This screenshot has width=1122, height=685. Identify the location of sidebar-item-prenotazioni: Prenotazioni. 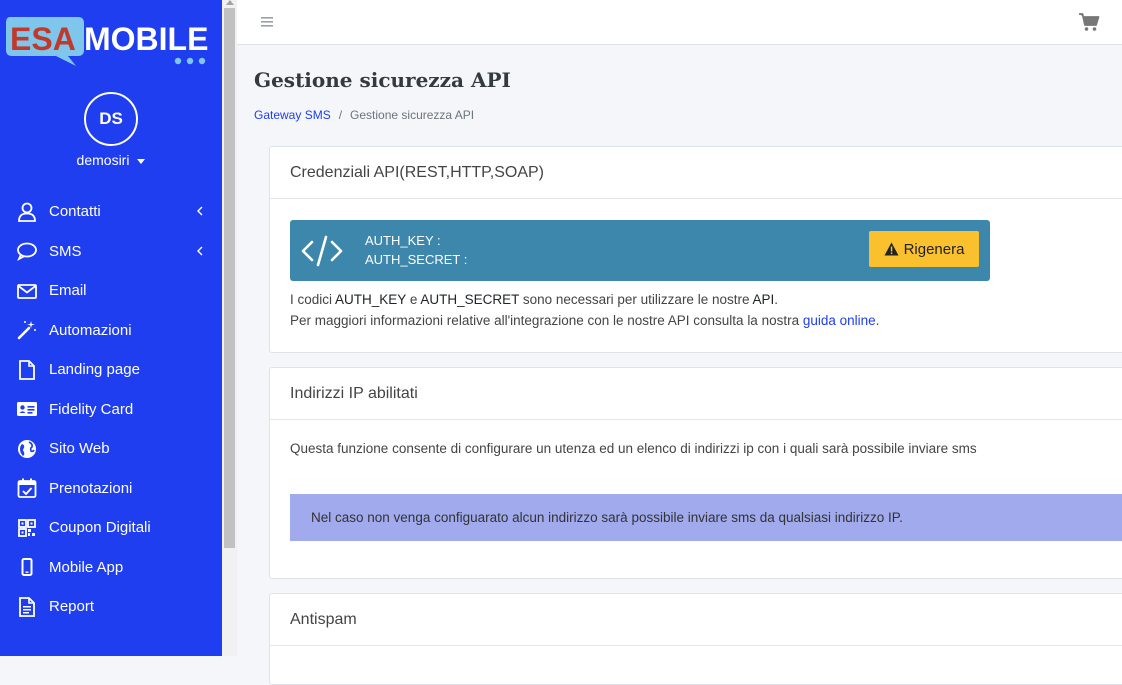
(111, 489).